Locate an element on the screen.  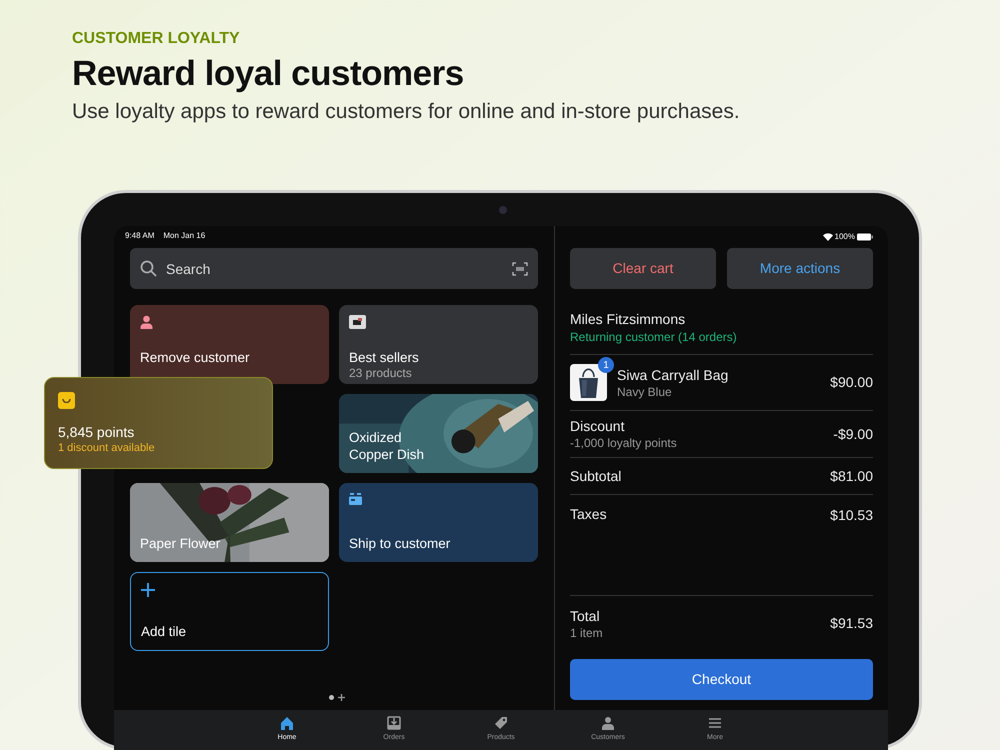
product-tile: Oxidized Copper Dish is located at coordinates (438, 433).